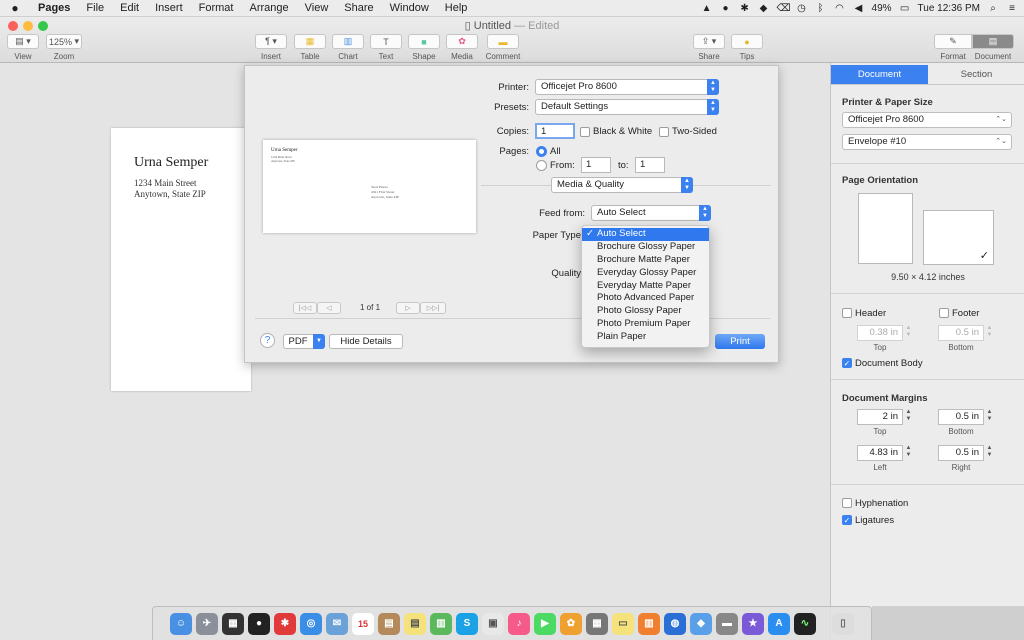 The width and height of the screenshot is (1024, 640). Describe the element at coordinates (885, 228) in the screenshot. I see `portrait-orientation` at that location.